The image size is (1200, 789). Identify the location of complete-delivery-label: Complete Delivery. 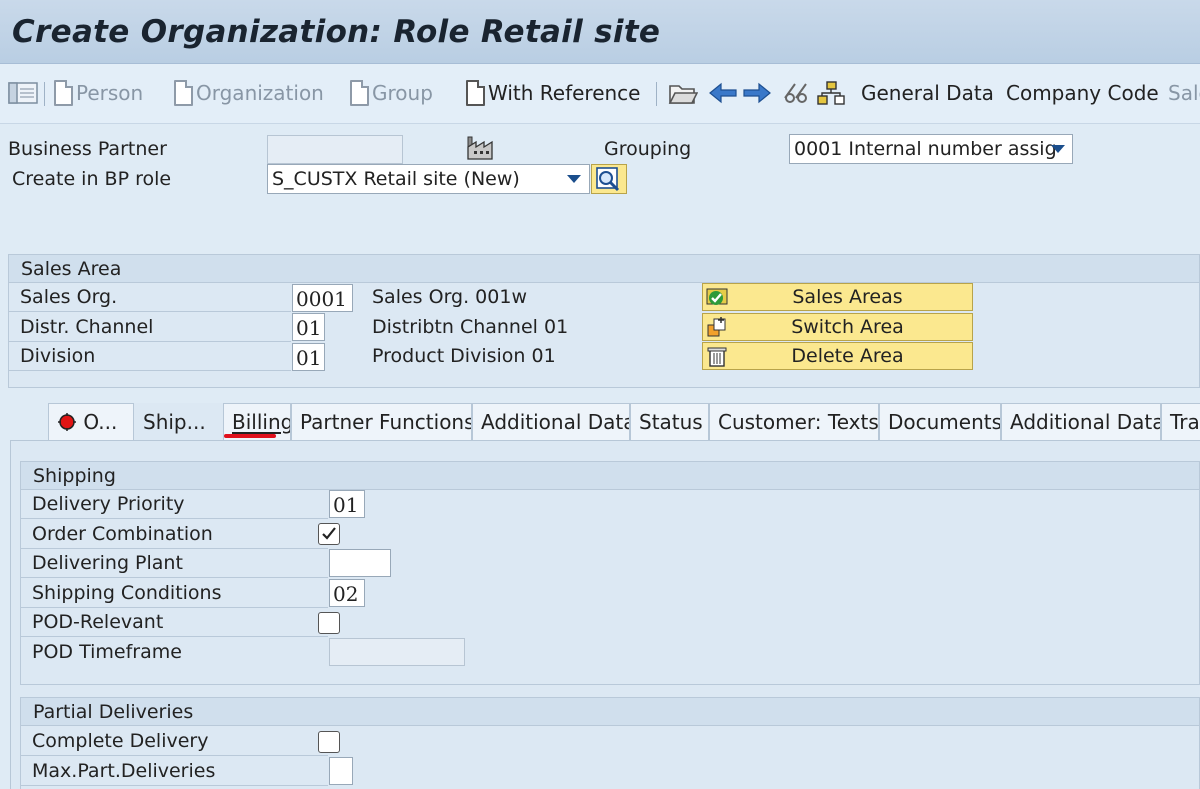
(174, 741).